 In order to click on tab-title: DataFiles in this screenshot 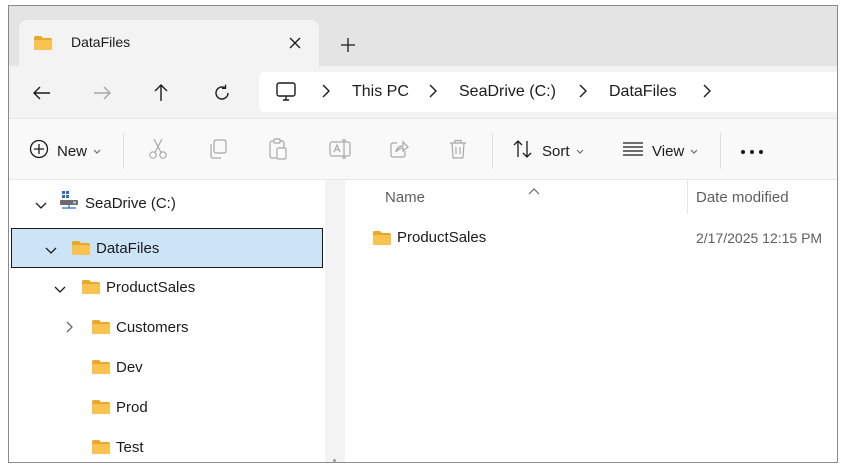, I will do `click(101, 42)`.